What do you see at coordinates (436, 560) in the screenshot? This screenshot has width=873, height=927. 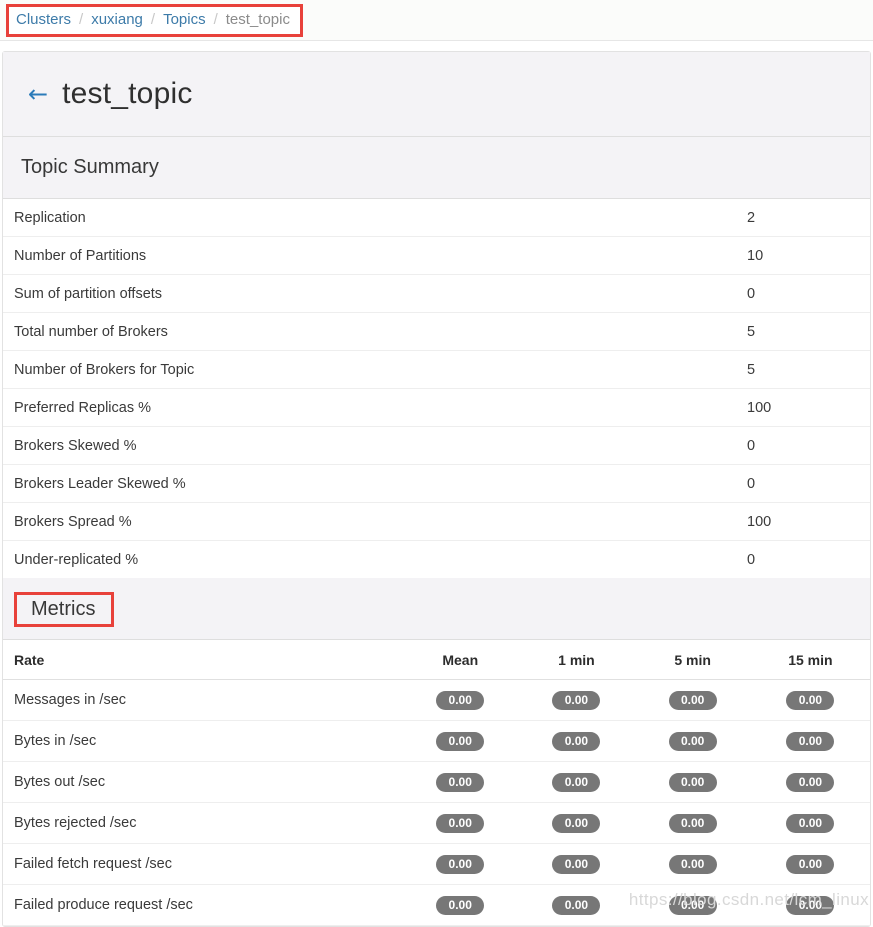 I see `table-row: Under-replicated % 0` at bounding box center [436, 560].